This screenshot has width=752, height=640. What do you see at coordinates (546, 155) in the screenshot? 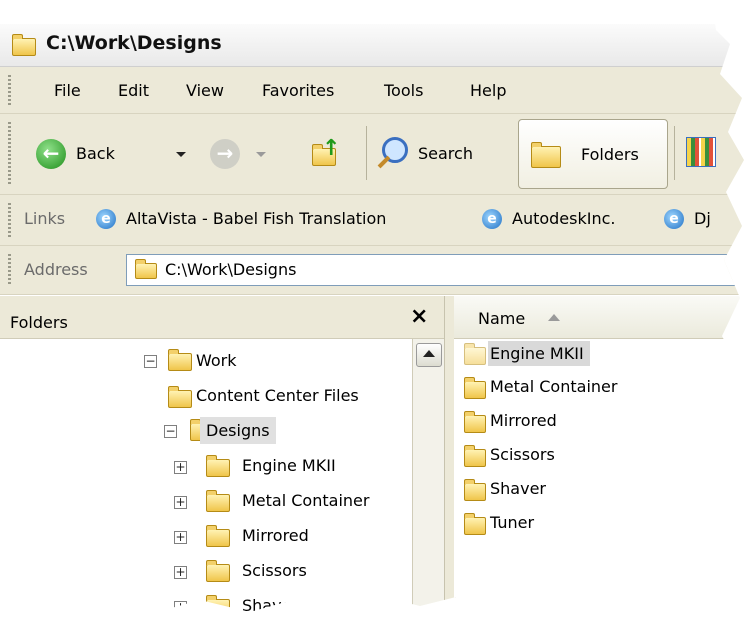
I see `folders-icon` at bounding box center [546, 155].